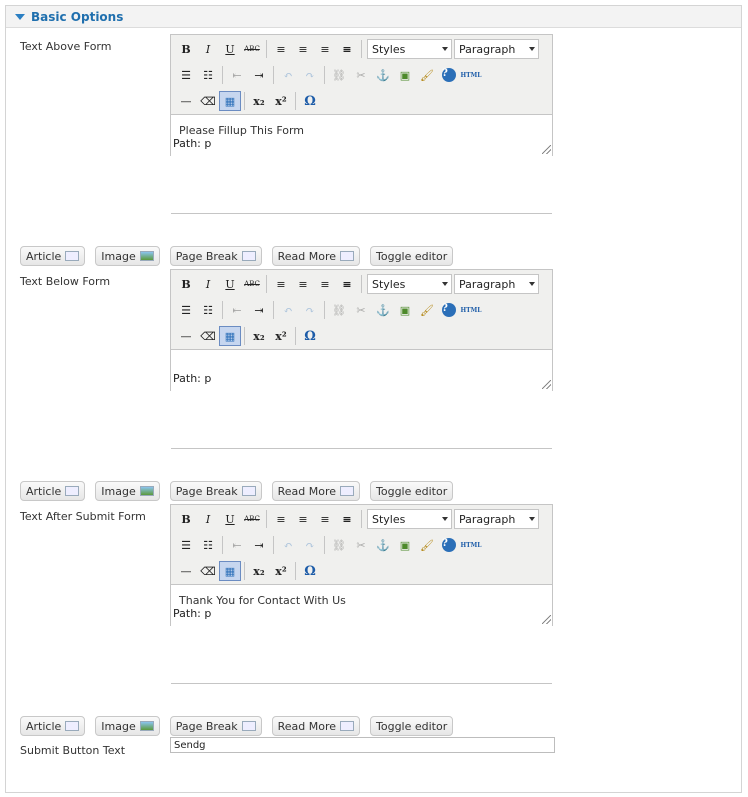 The width and height of the screenshot is (748, 797). Describe the element at coordinates (361, 399) in the screenshot. I see `editor-content-area` at that location.